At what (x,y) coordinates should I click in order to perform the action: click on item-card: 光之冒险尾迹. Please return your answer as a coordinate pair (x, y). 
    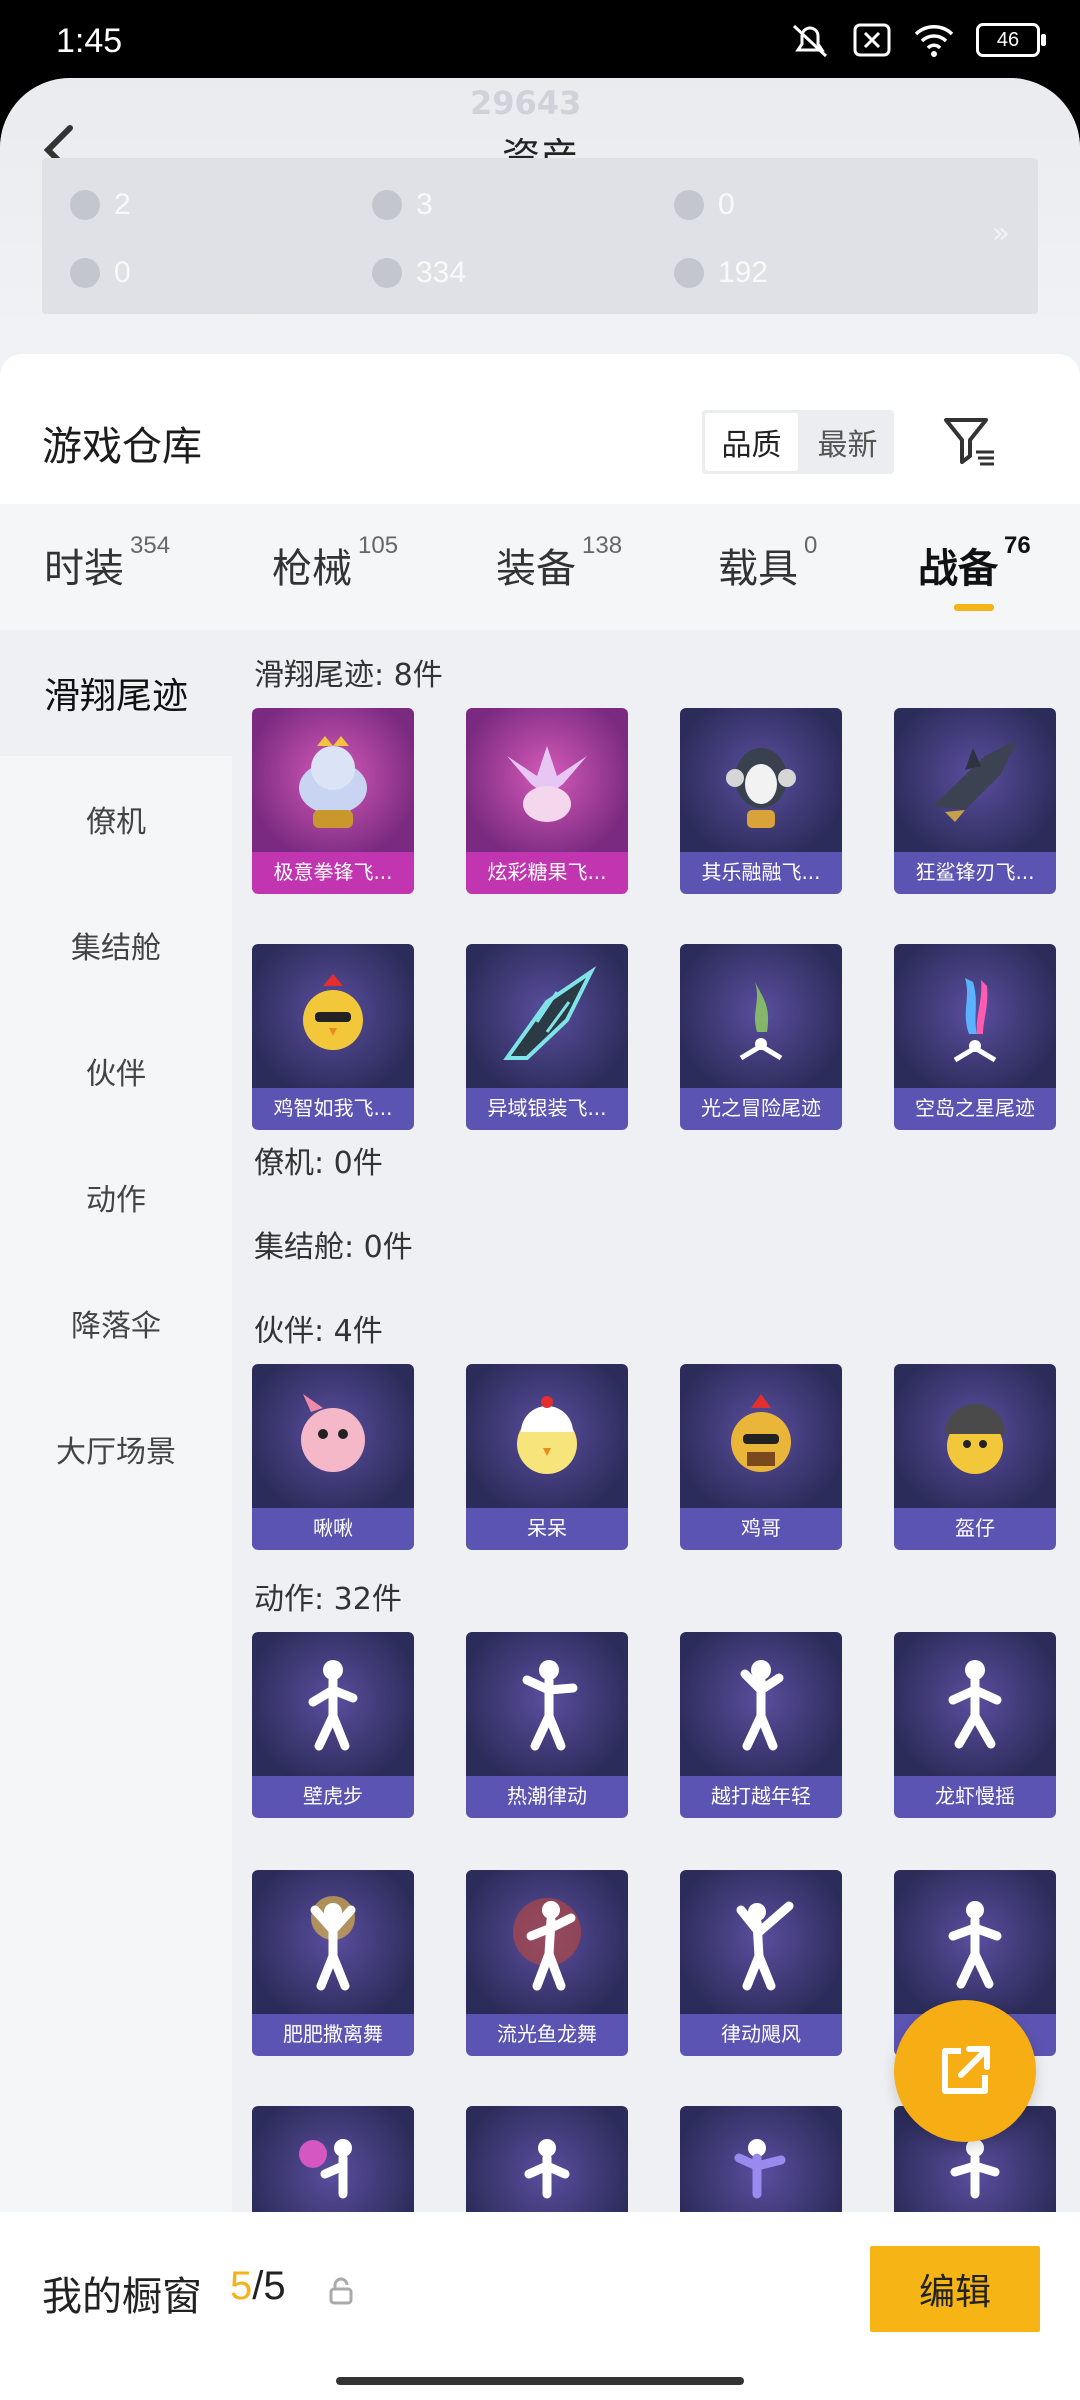
    Looking at the image, I should click on (761, 1037).